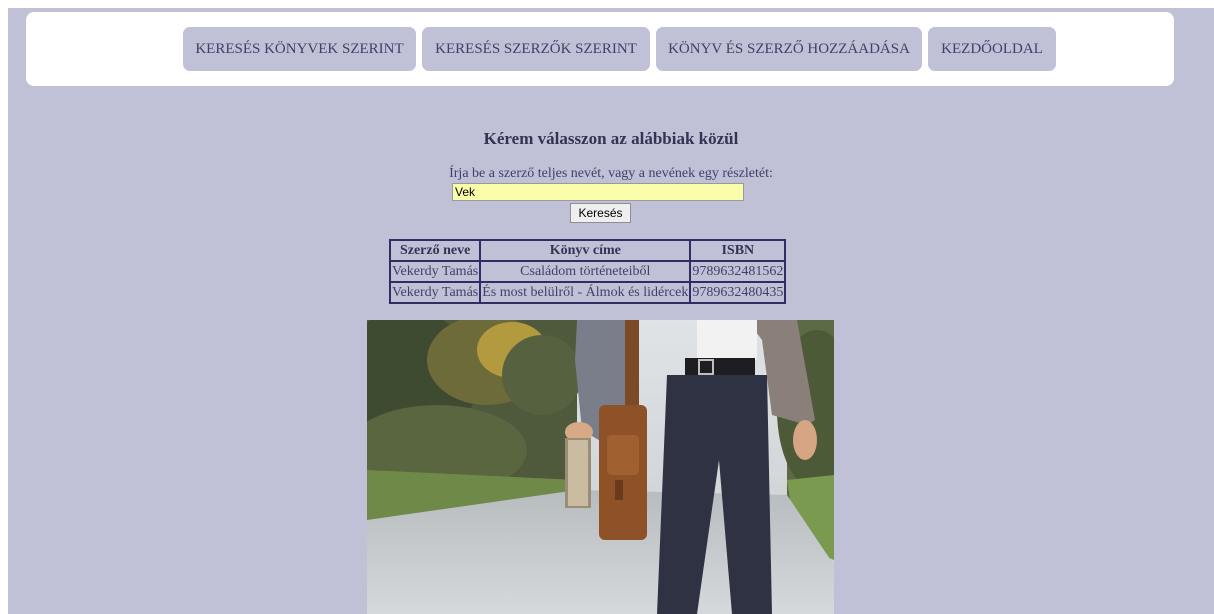 The width and height of the screenshot is (1214, 614). What do you see at coordinates (738, 292) in the screenshot?
I see `cell-isbn: 9789632480435` at bounding box center [738, 292].